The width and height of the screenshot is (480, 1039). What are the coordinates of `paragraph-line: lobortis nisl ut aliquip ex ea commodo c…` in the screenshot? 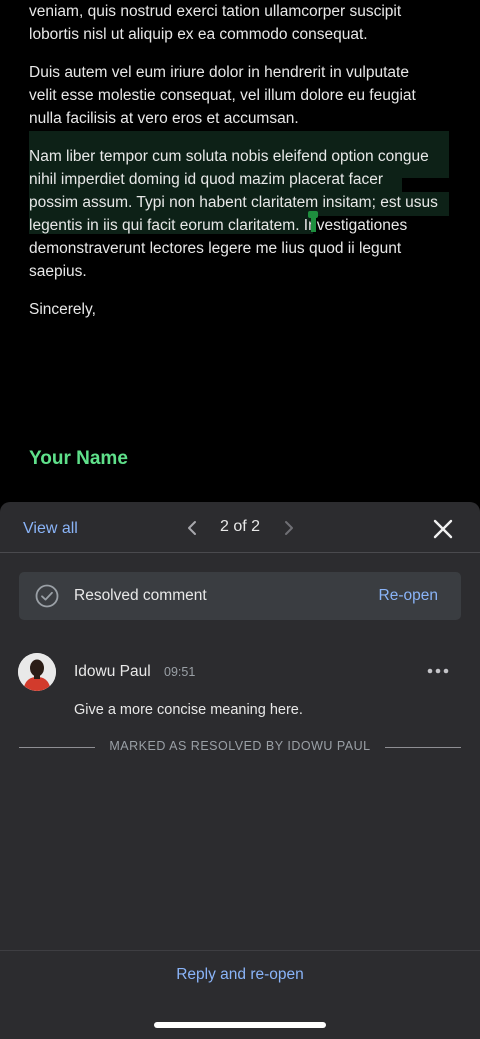 It's located at (198, 34).